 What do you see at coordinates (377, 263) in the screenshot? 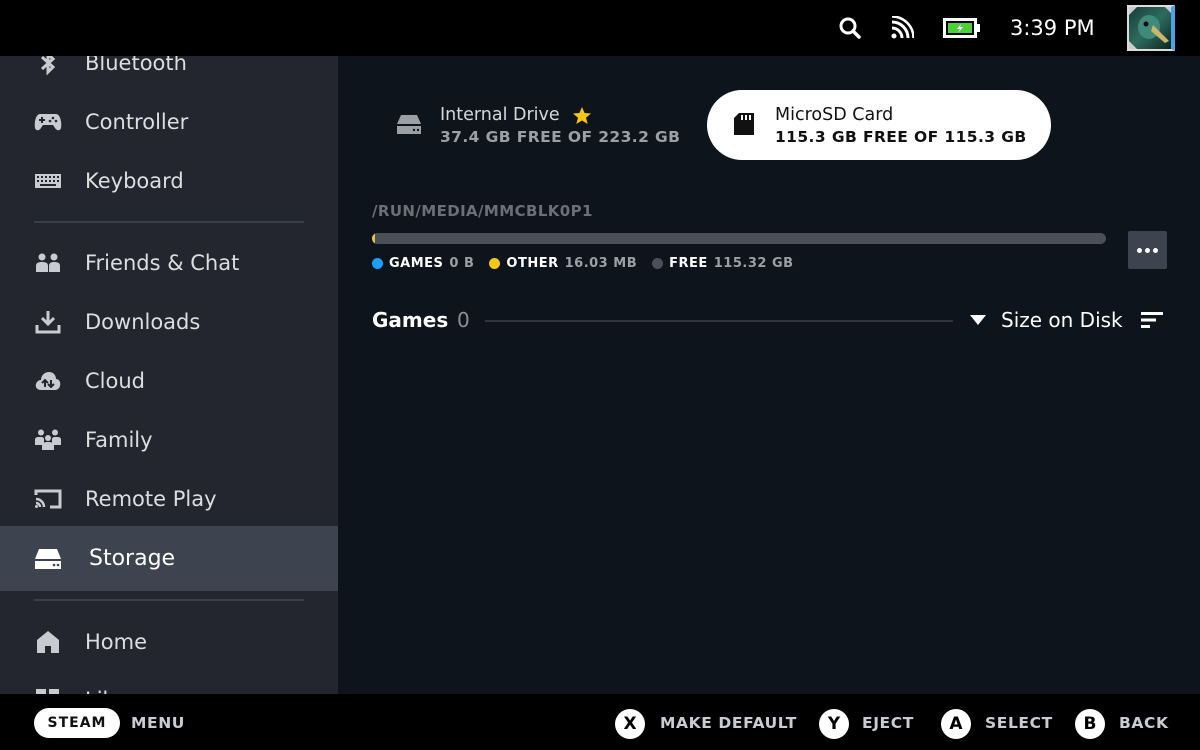
I see `legend-dot-games` at bounding box center [377, 263].